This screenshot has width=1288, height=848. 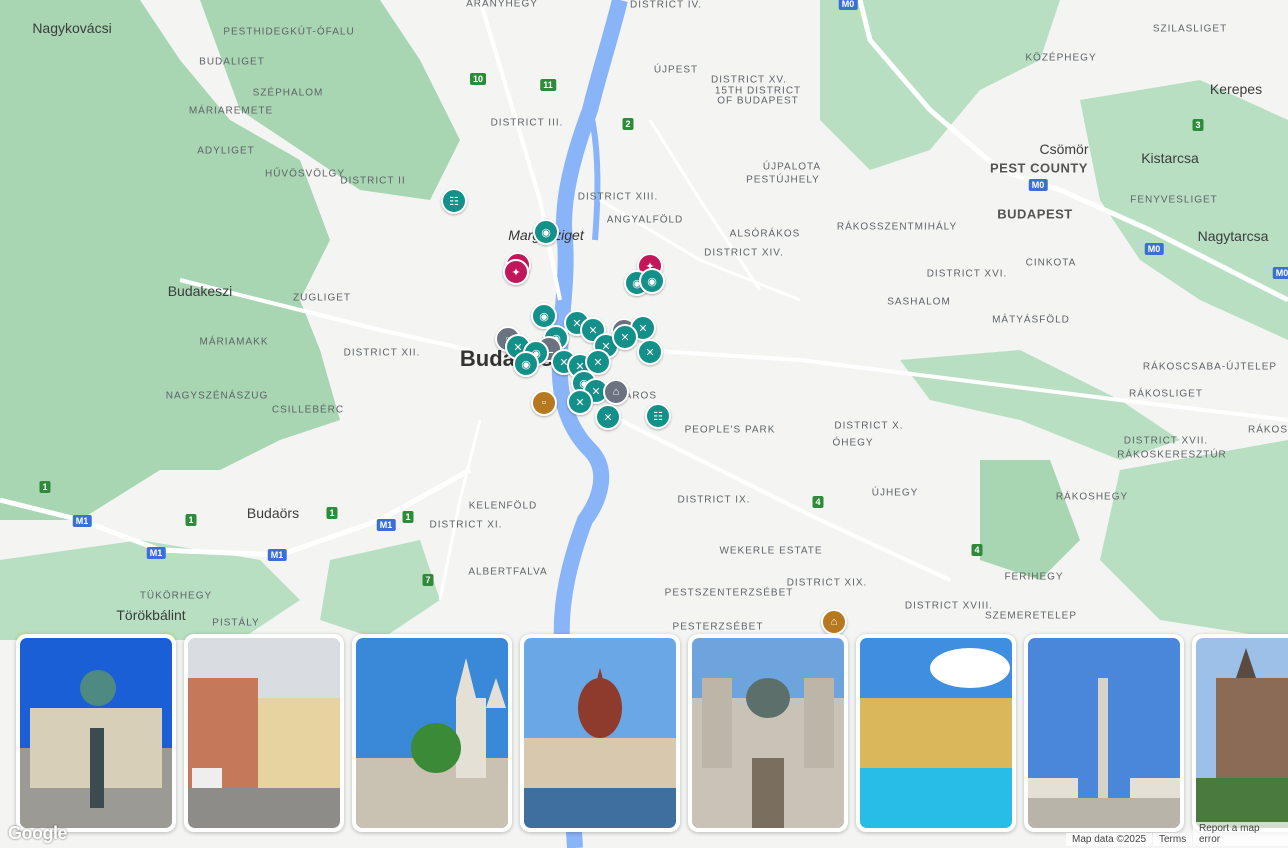 What do you see at coordinates (1210, 367) in the screenshot?
I see `label-rakoscsaba: RÁKOSCSABA-ÚJTELEP` at bounding box center [1210, 367].